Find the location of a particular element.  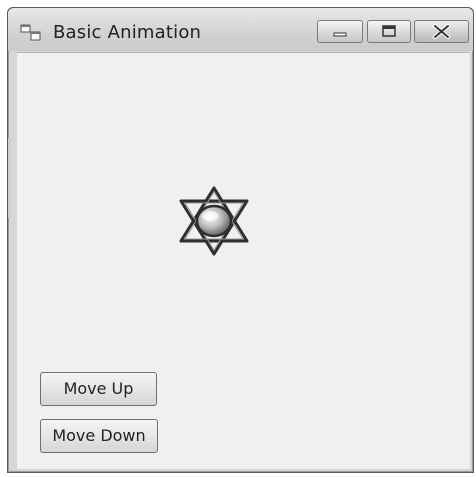

title-bar: Basic Animation is located at coordinates (240, 29).